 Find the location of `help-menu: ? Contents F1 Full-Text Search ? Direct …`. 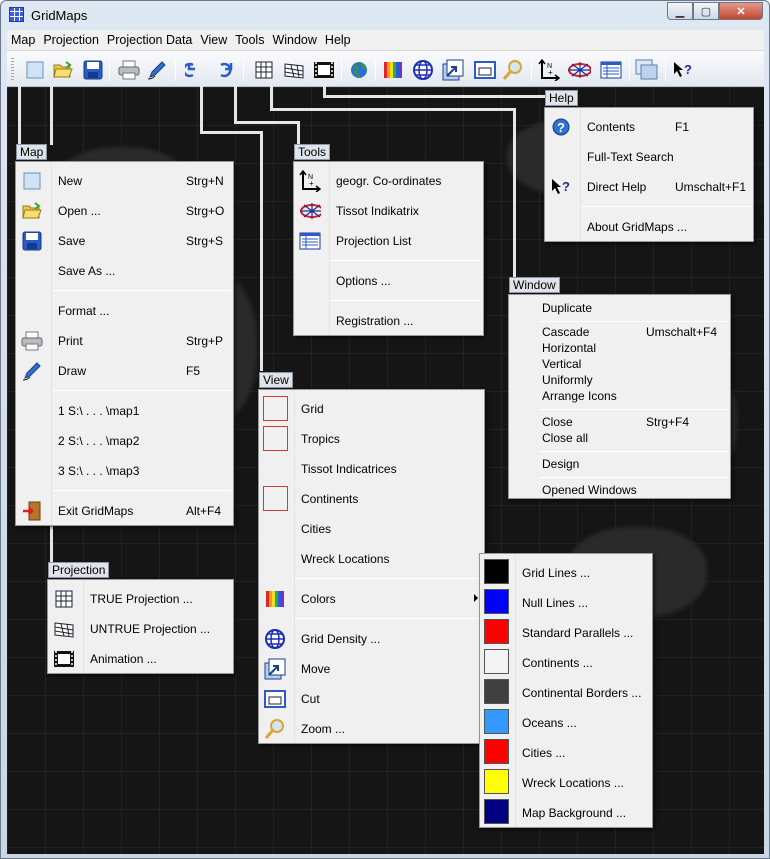

help-menu: ? Contents F1 Full-Text Search ? Direct … is located at coordinates (649, 174).